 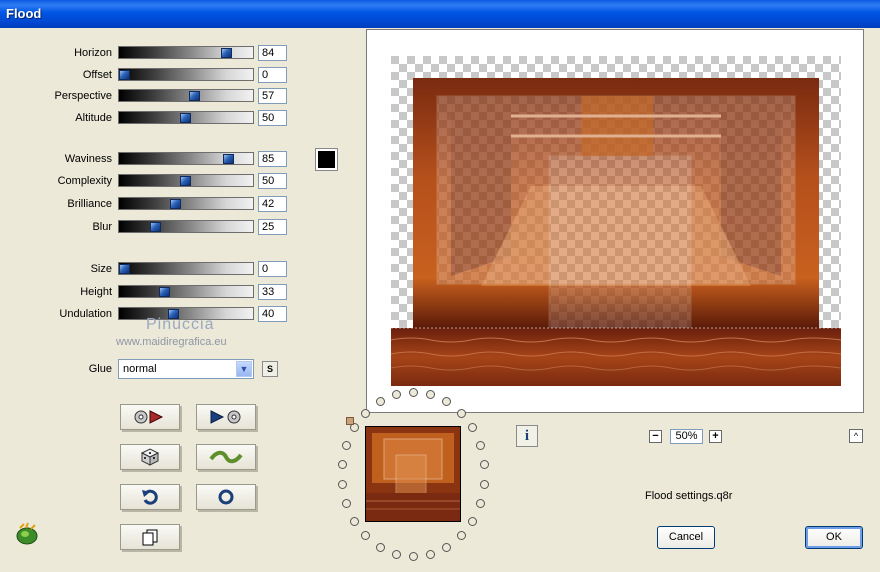 I want to click on reset-button, so click(x=150, y=497).